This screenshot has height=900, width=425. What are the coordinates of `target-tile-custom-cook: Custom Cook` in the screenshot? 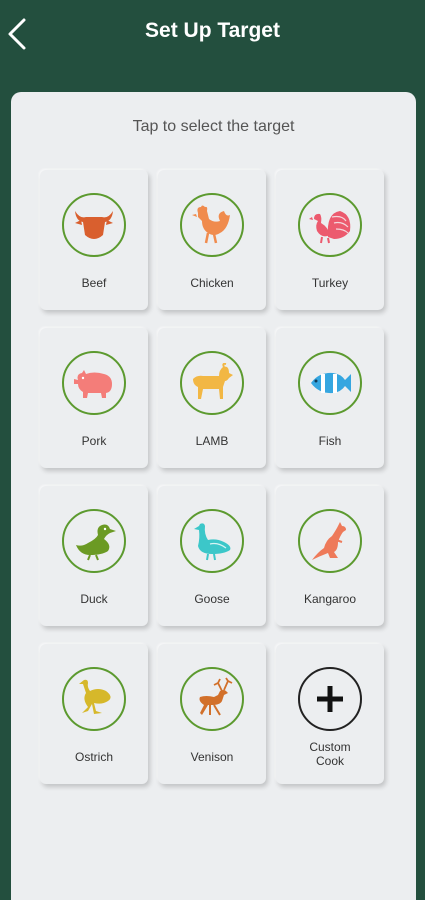 It's located at (330, 714).